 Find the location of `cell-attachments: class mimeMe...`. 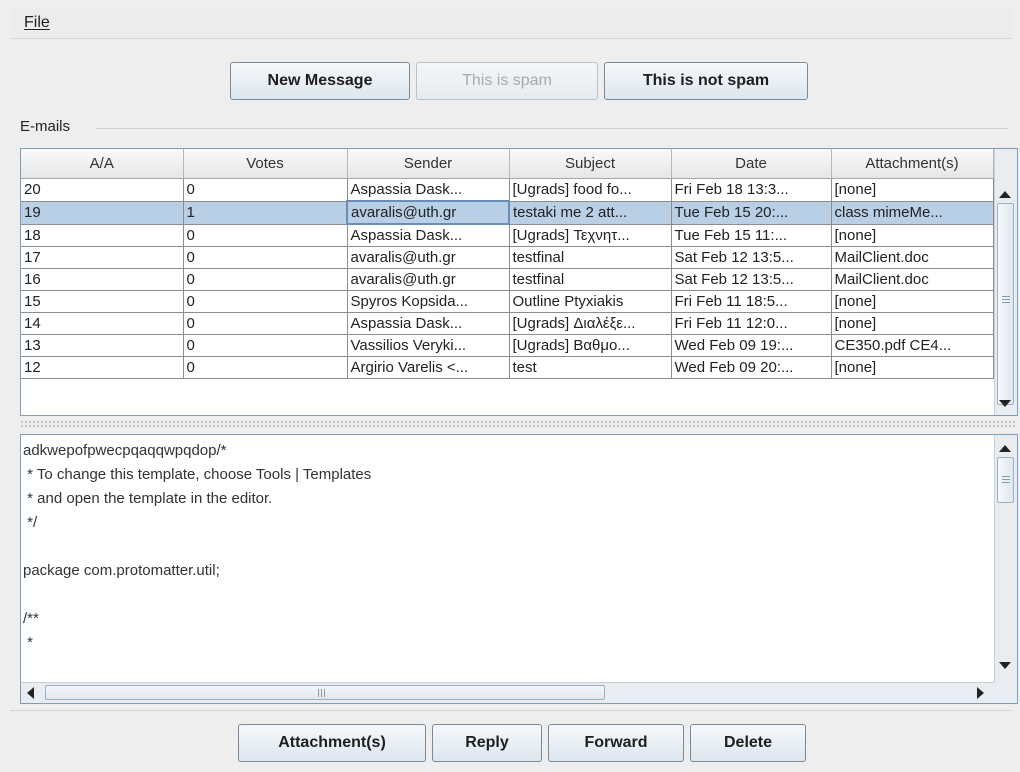

cell-attachments: class mimeMe... is located at coordinates (912, 213).